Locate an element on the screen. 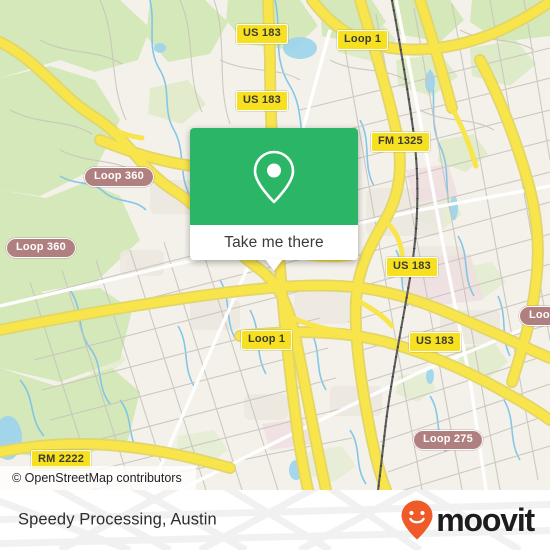 The image size is (550, 550). popup-header is located at coordinates (274, 176).